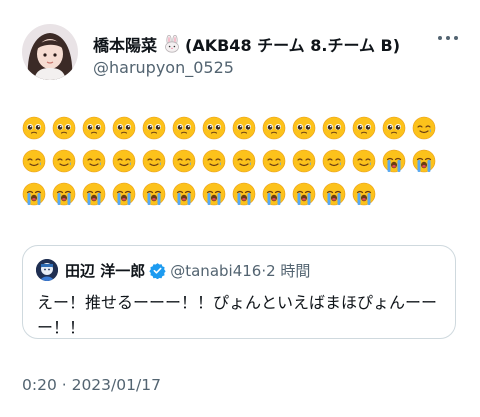 The width and height of the screenshot is (480, 417). What do you see at coordinates (50, 52) in the screenshot?
I see `author-avatar` at bounding box center [50, 52].